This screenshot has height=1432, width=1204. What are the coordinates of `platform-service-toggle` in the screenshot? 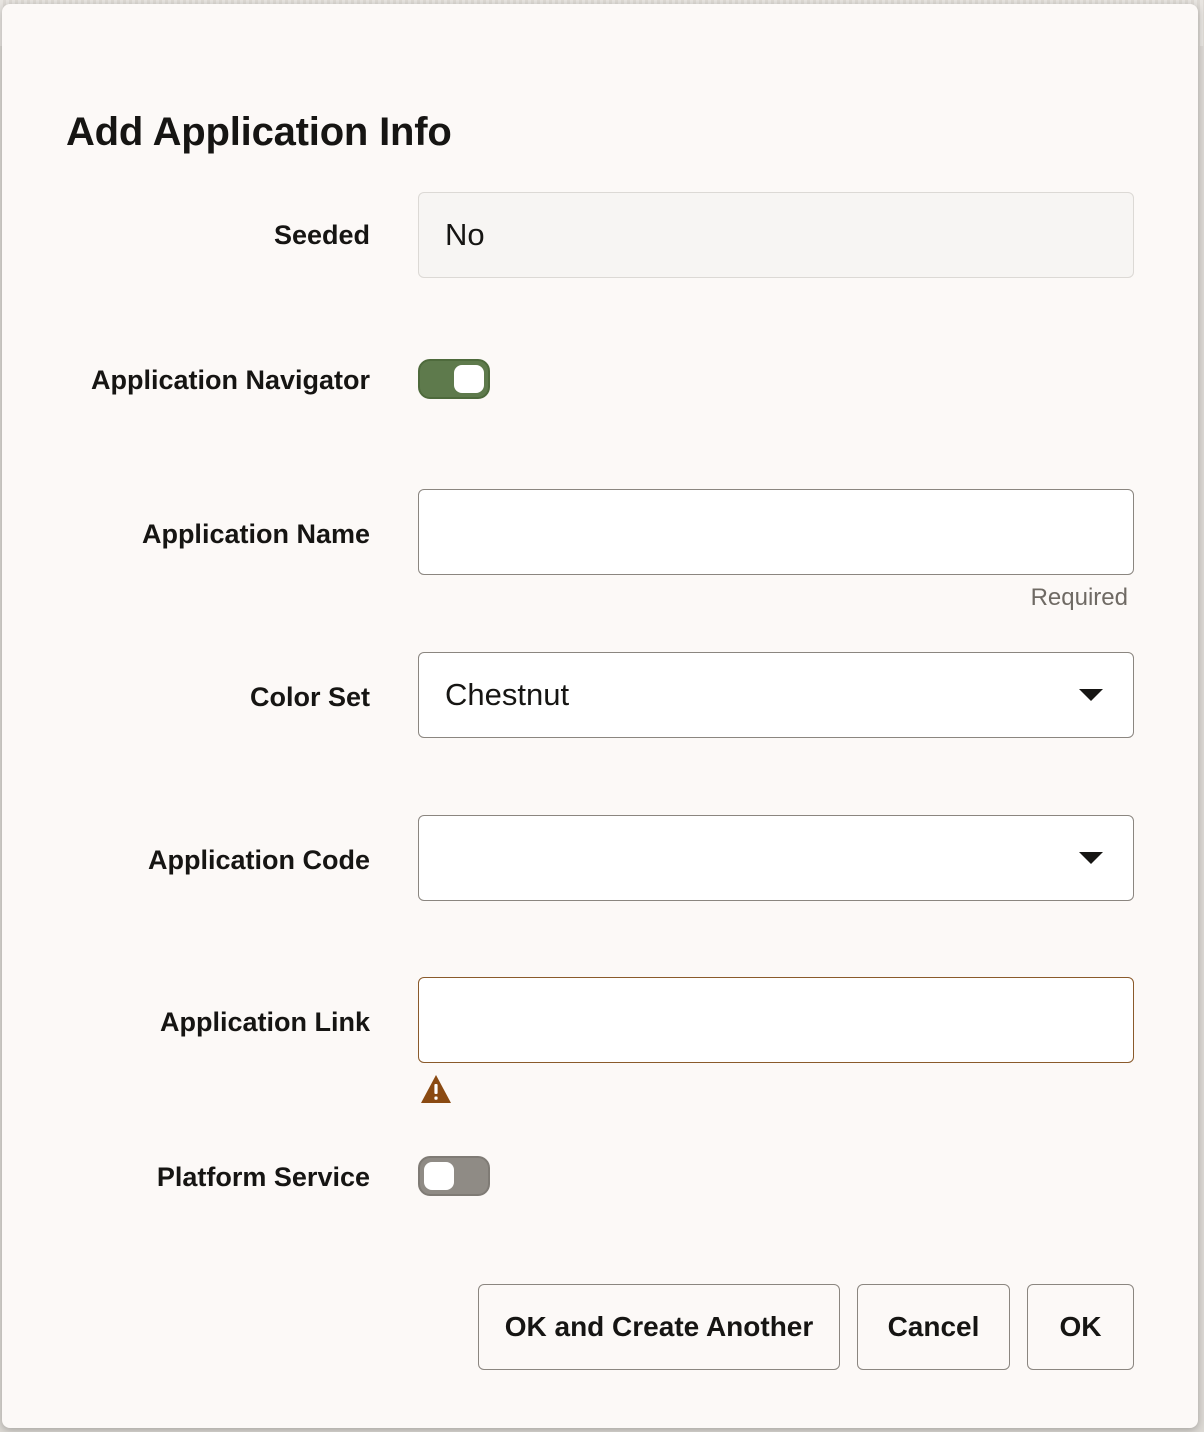 It's located at (454, 1176).